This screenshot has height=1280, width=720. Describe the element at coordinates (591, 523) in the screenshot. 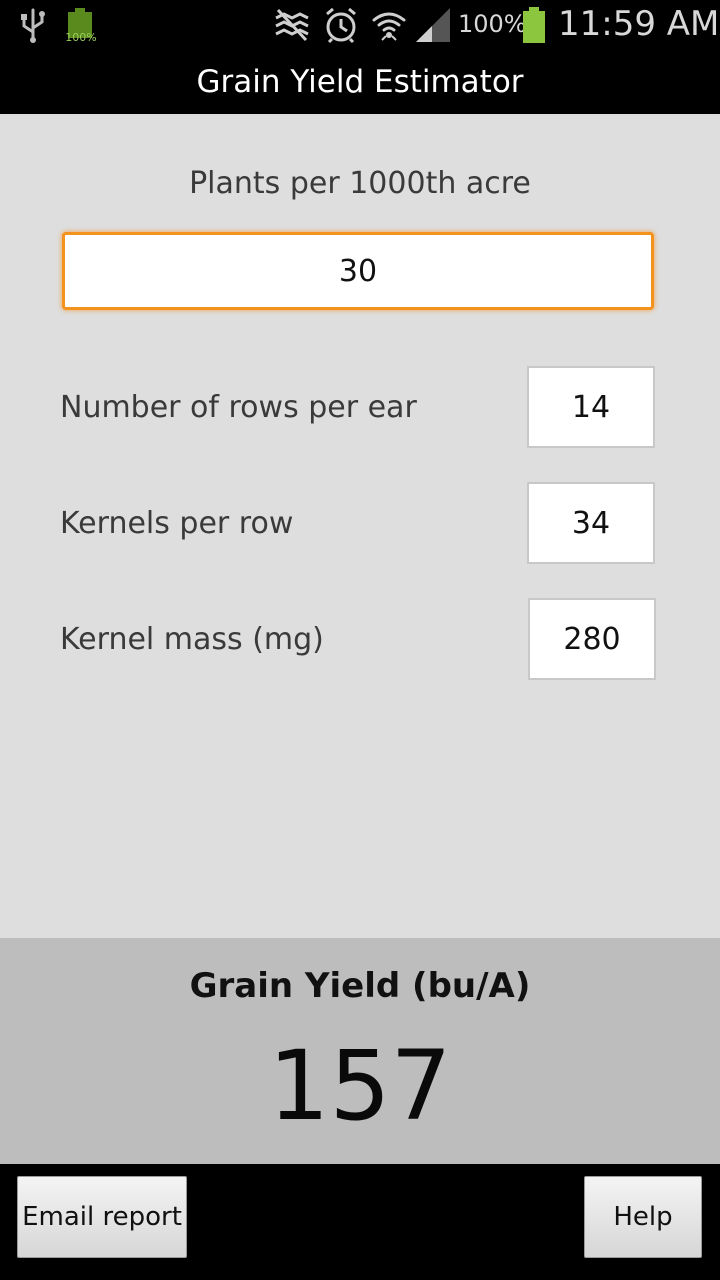

I see `kernels-input: 34` at that location.